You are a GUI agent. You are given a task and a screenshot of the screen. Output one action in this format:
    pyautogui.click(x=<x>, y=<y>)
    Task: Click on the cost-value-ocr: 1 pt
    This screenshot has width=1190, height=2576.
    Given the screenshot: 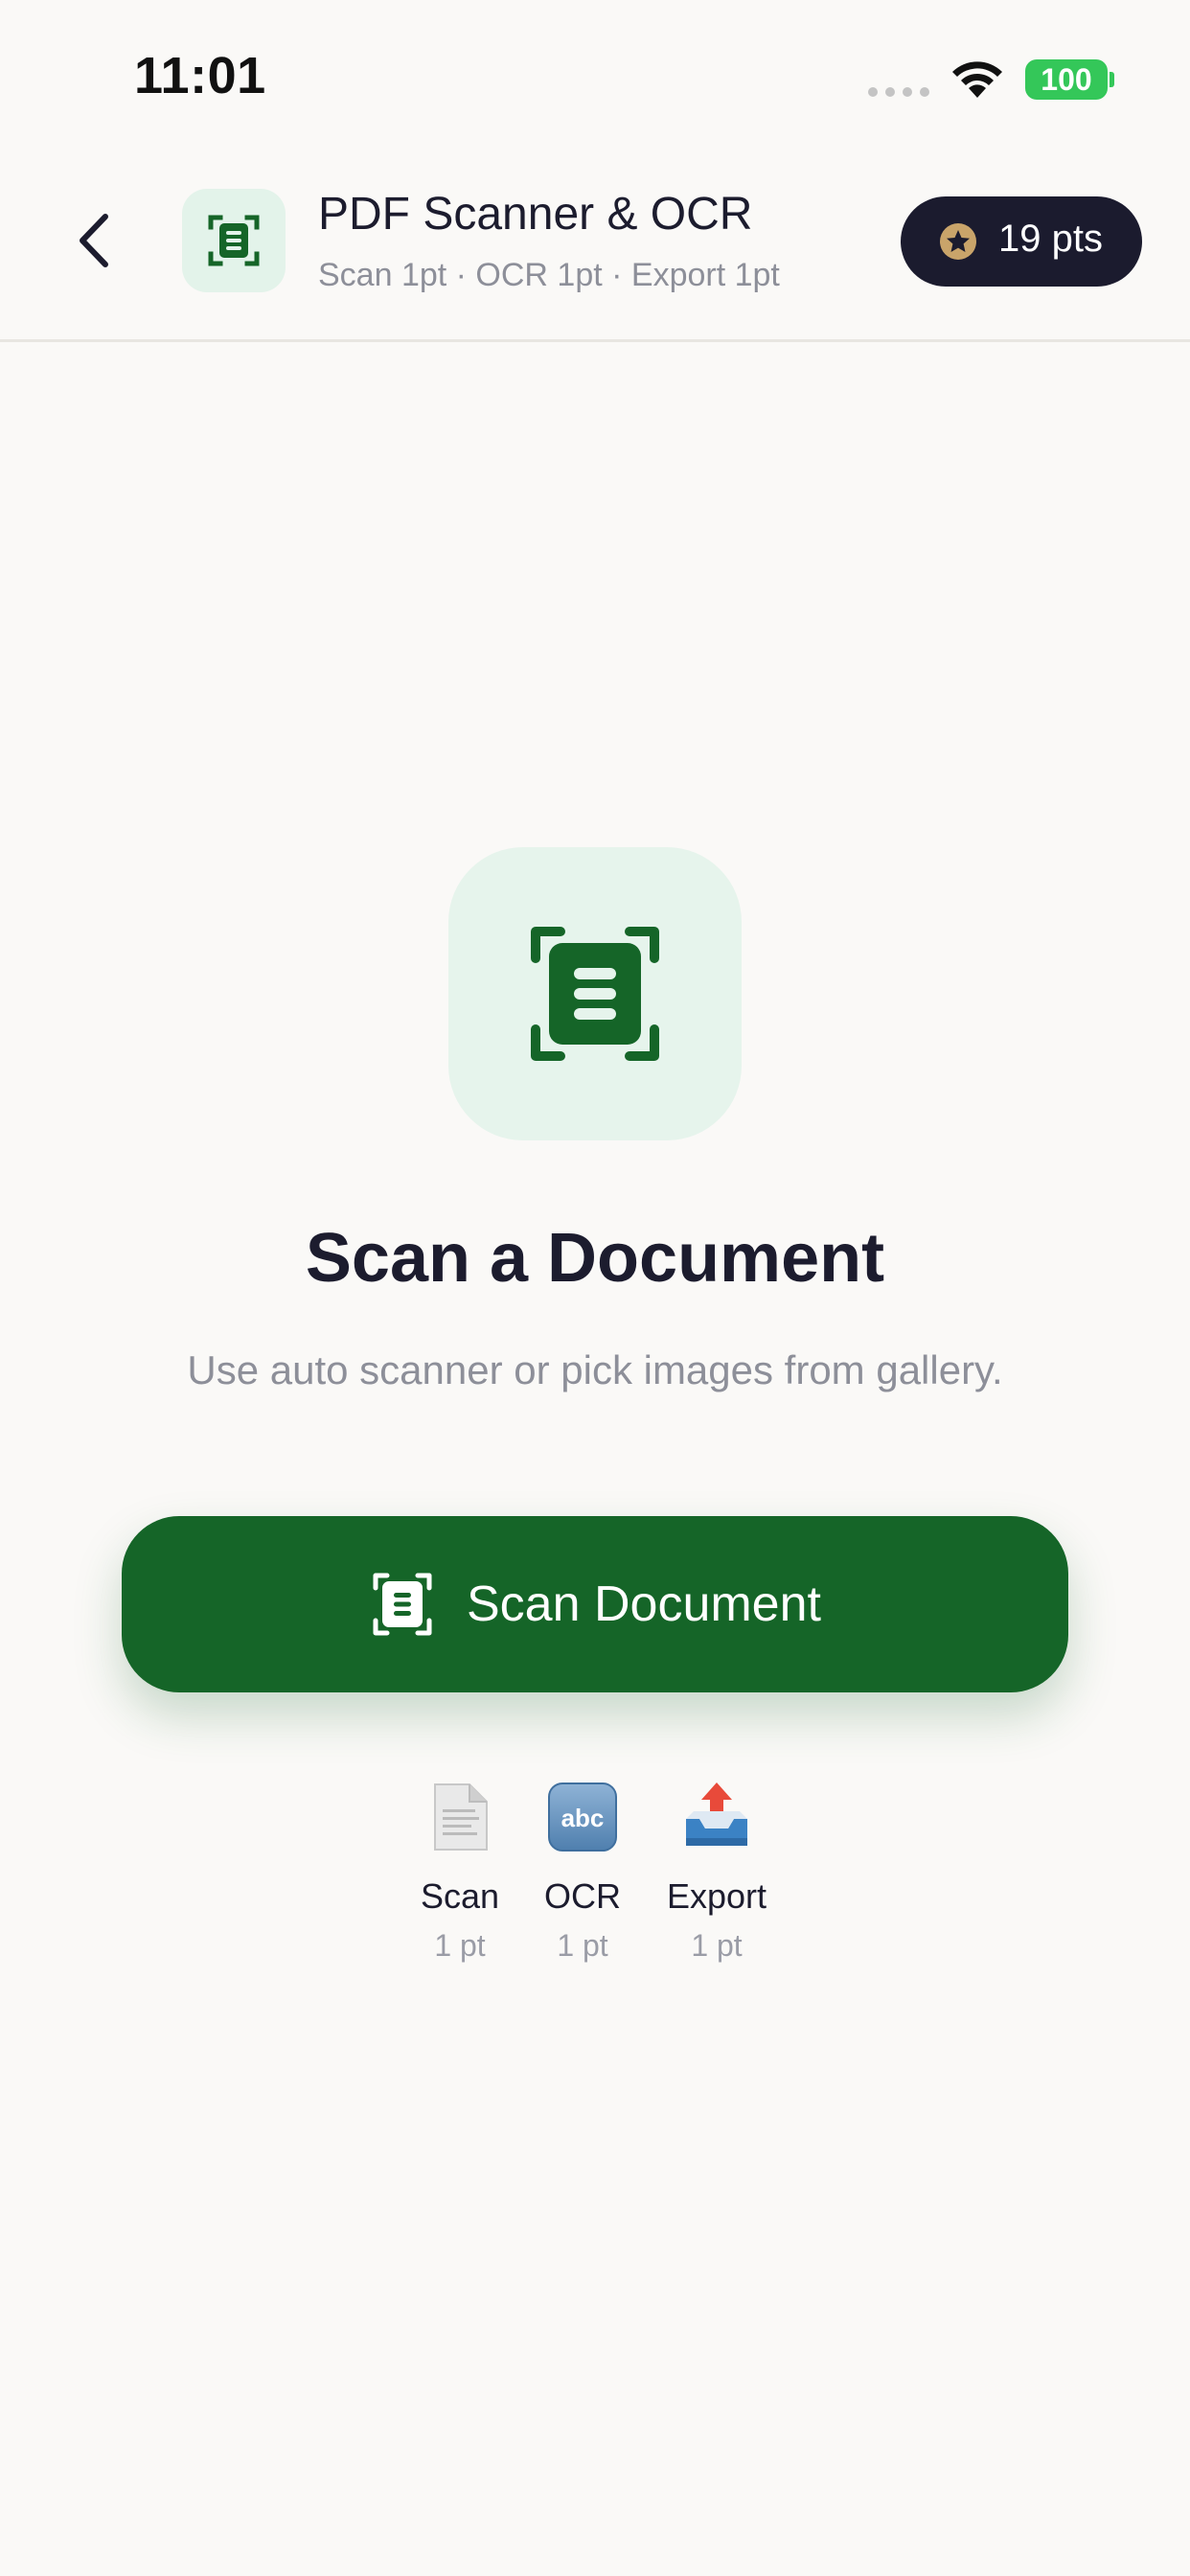 What is the action you would take?
    pyautogui.click(x=583, y=1945)
    